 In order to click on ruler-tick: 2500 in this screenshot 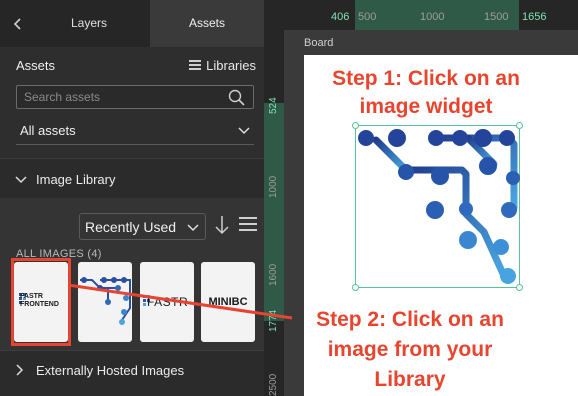, I will do `click(273, 384)`.